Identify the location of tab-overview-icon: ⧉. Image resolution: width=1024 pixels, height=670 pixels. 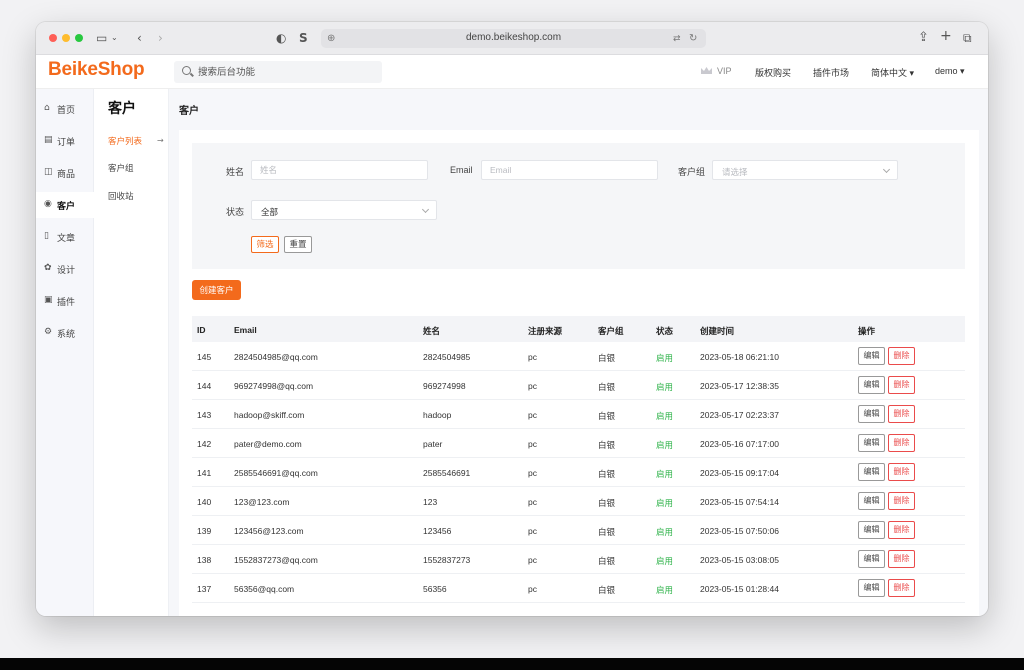
(967, 38).